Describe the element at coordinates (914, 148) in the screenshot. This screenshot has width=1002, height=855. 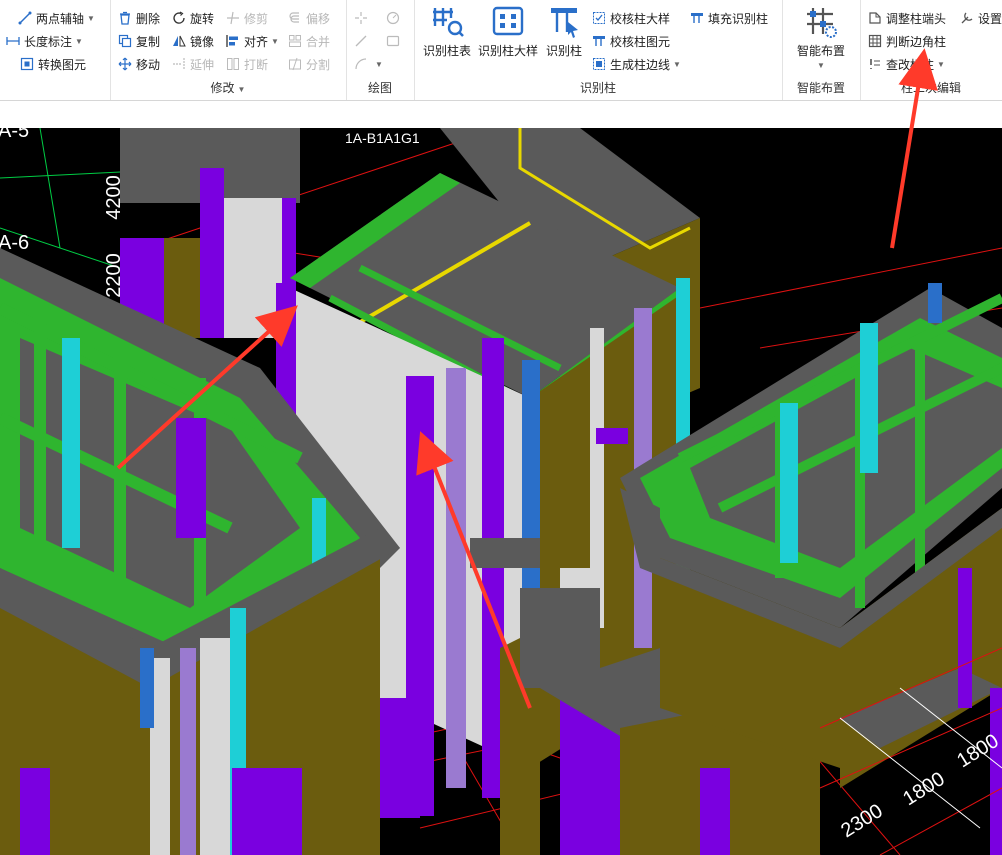
I see `annotation-arrow-ribbon` at that location.